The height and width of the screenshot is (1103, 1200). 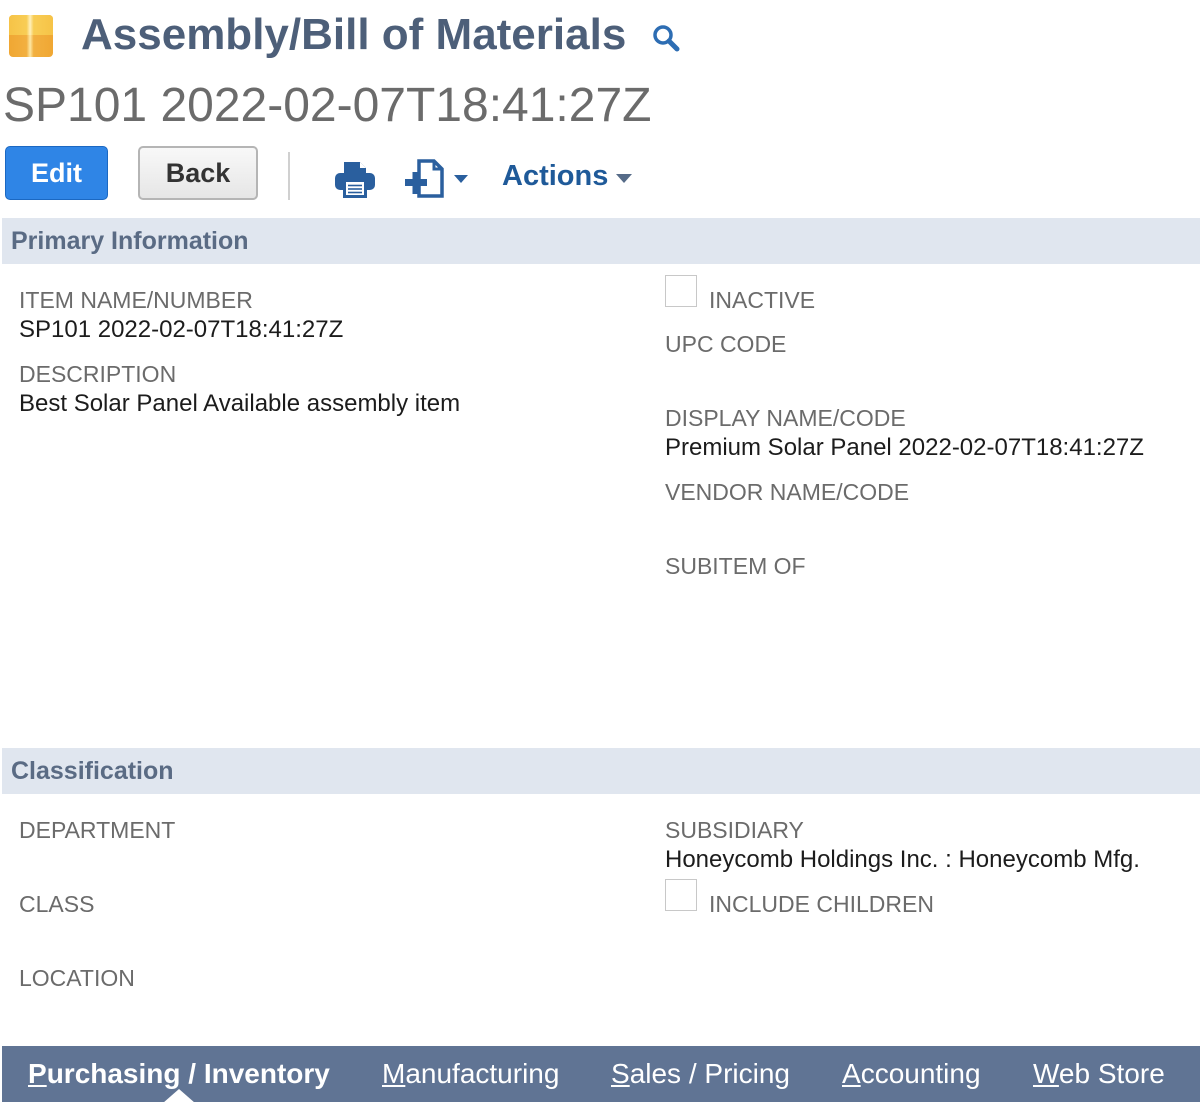 What do you see at coordinates (735, 566) in the screenshot?
I see `subitem-of-label: SUBITEM OF` at bounding box center [735, 566].